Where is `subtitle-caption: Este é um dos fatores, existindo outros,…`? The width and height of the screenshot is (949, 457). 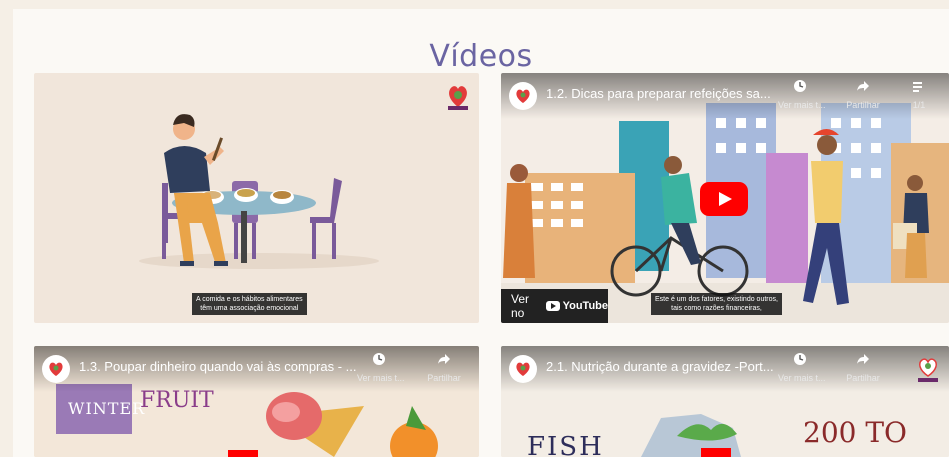
subtitle-caption: Este é um dos fatores, existindo outros,… is located at coordinates (716, 304).